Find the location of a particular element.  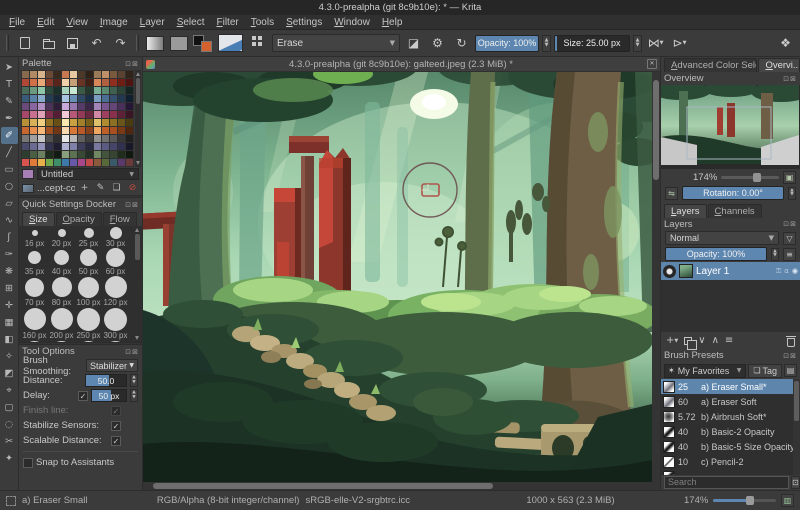

distance-spinner: ▲ ▼ is located at coordinates (134, 380).